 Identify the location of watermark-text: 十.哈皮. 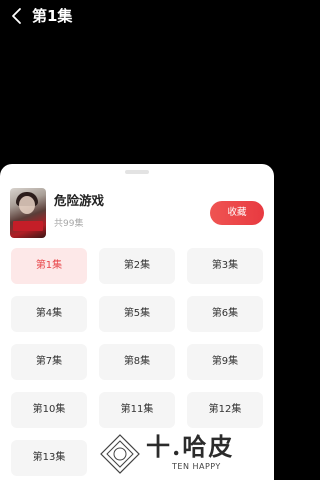
(190, 446).